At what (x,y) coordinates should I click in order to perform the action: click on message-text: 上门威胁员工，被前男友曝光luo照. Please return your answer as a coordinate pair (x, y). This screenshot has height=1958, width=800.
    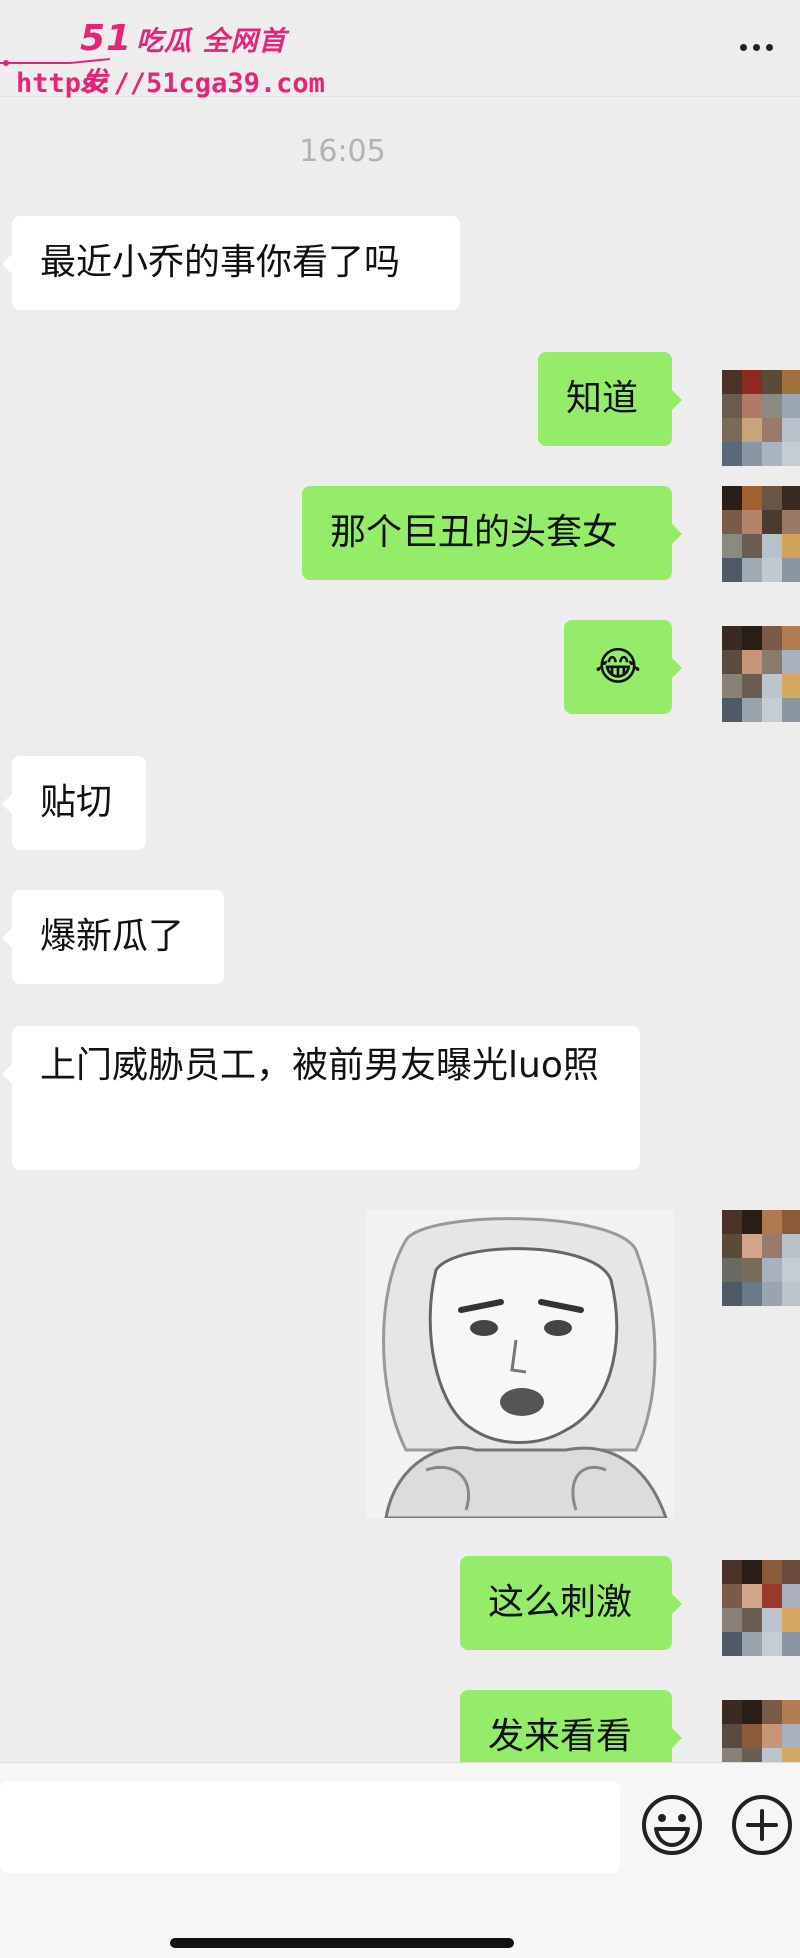
    Looking at the image, I should click on (319, 1065).